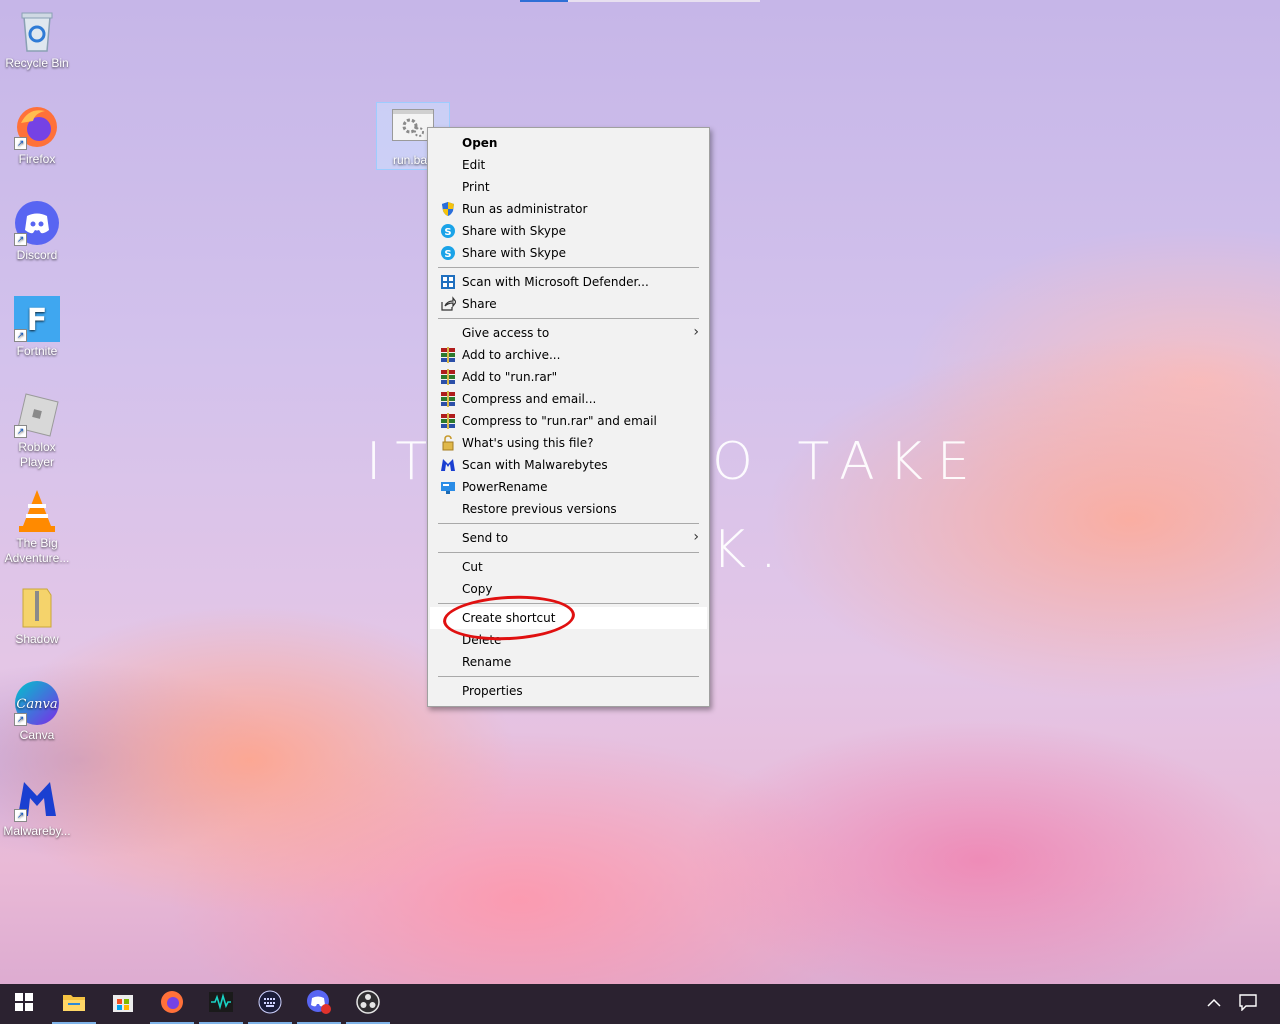  I want to click on desktop-icon-roblox-player: ↗ Roblox Player, so click(37, 427).